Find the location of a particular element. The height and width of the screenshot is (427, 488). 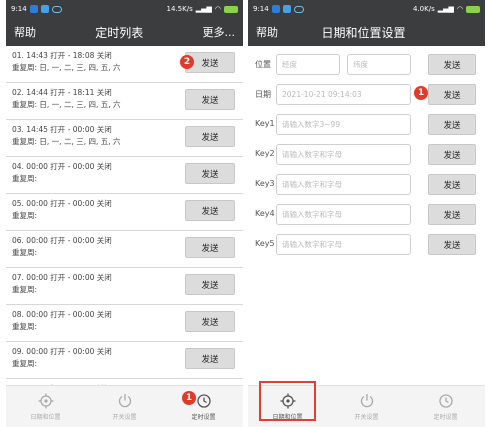

key-label: Key1 is located at coordinates (265, 123).